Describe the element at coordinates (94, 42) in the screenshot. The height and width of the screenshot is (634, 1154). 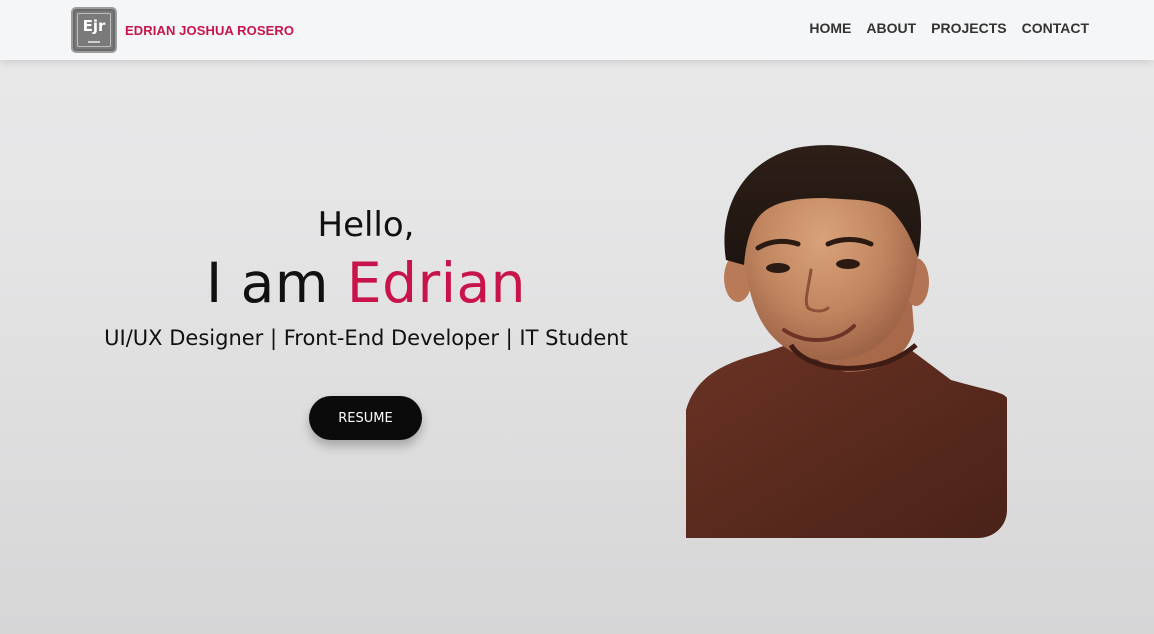
I see `logo-underline` at that location.